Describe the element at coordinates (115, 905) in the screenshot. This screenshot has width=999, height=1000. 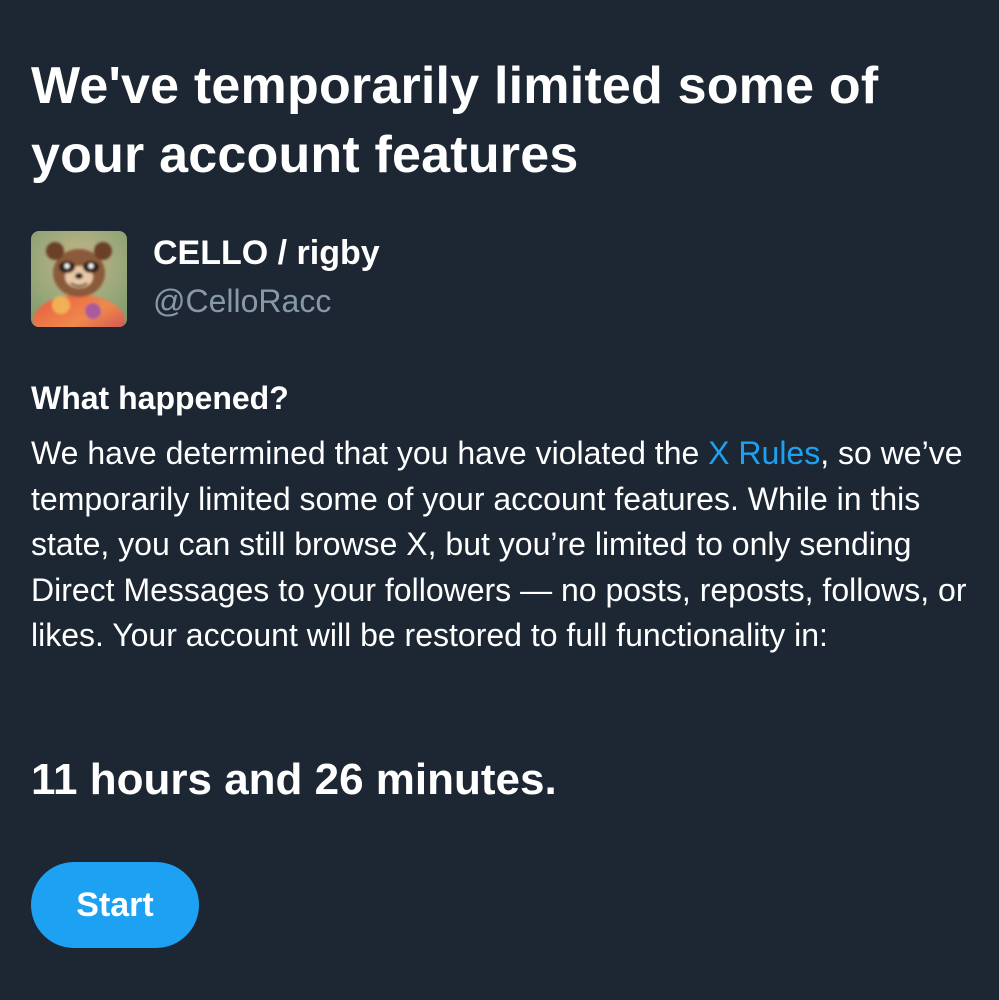
I see `start-button: Start` at that location.